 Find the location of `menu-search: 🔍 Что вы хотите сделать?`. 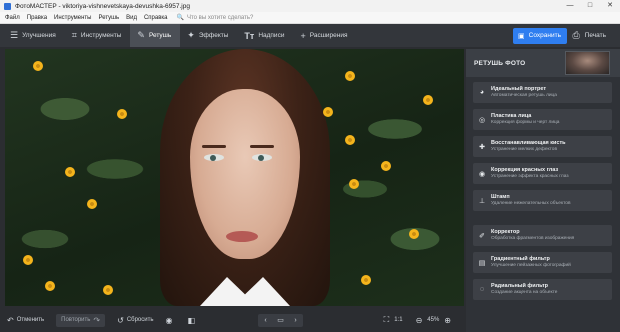

menu-search: 🔍 Что вы хотите сделать? is located at coordinates (215, 18).